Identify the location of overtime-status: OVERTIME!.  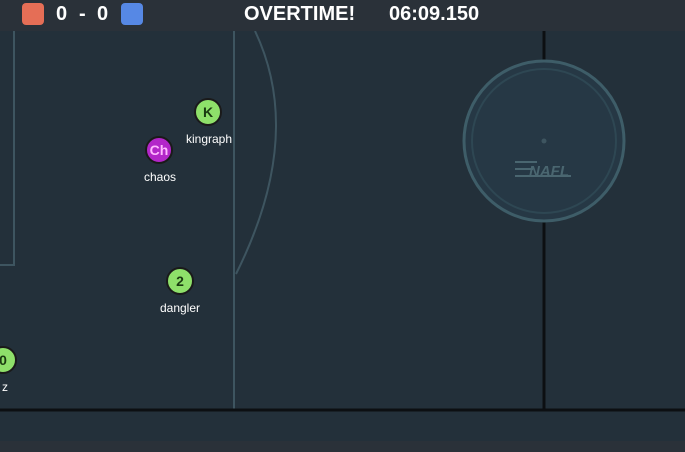
(300, 14).